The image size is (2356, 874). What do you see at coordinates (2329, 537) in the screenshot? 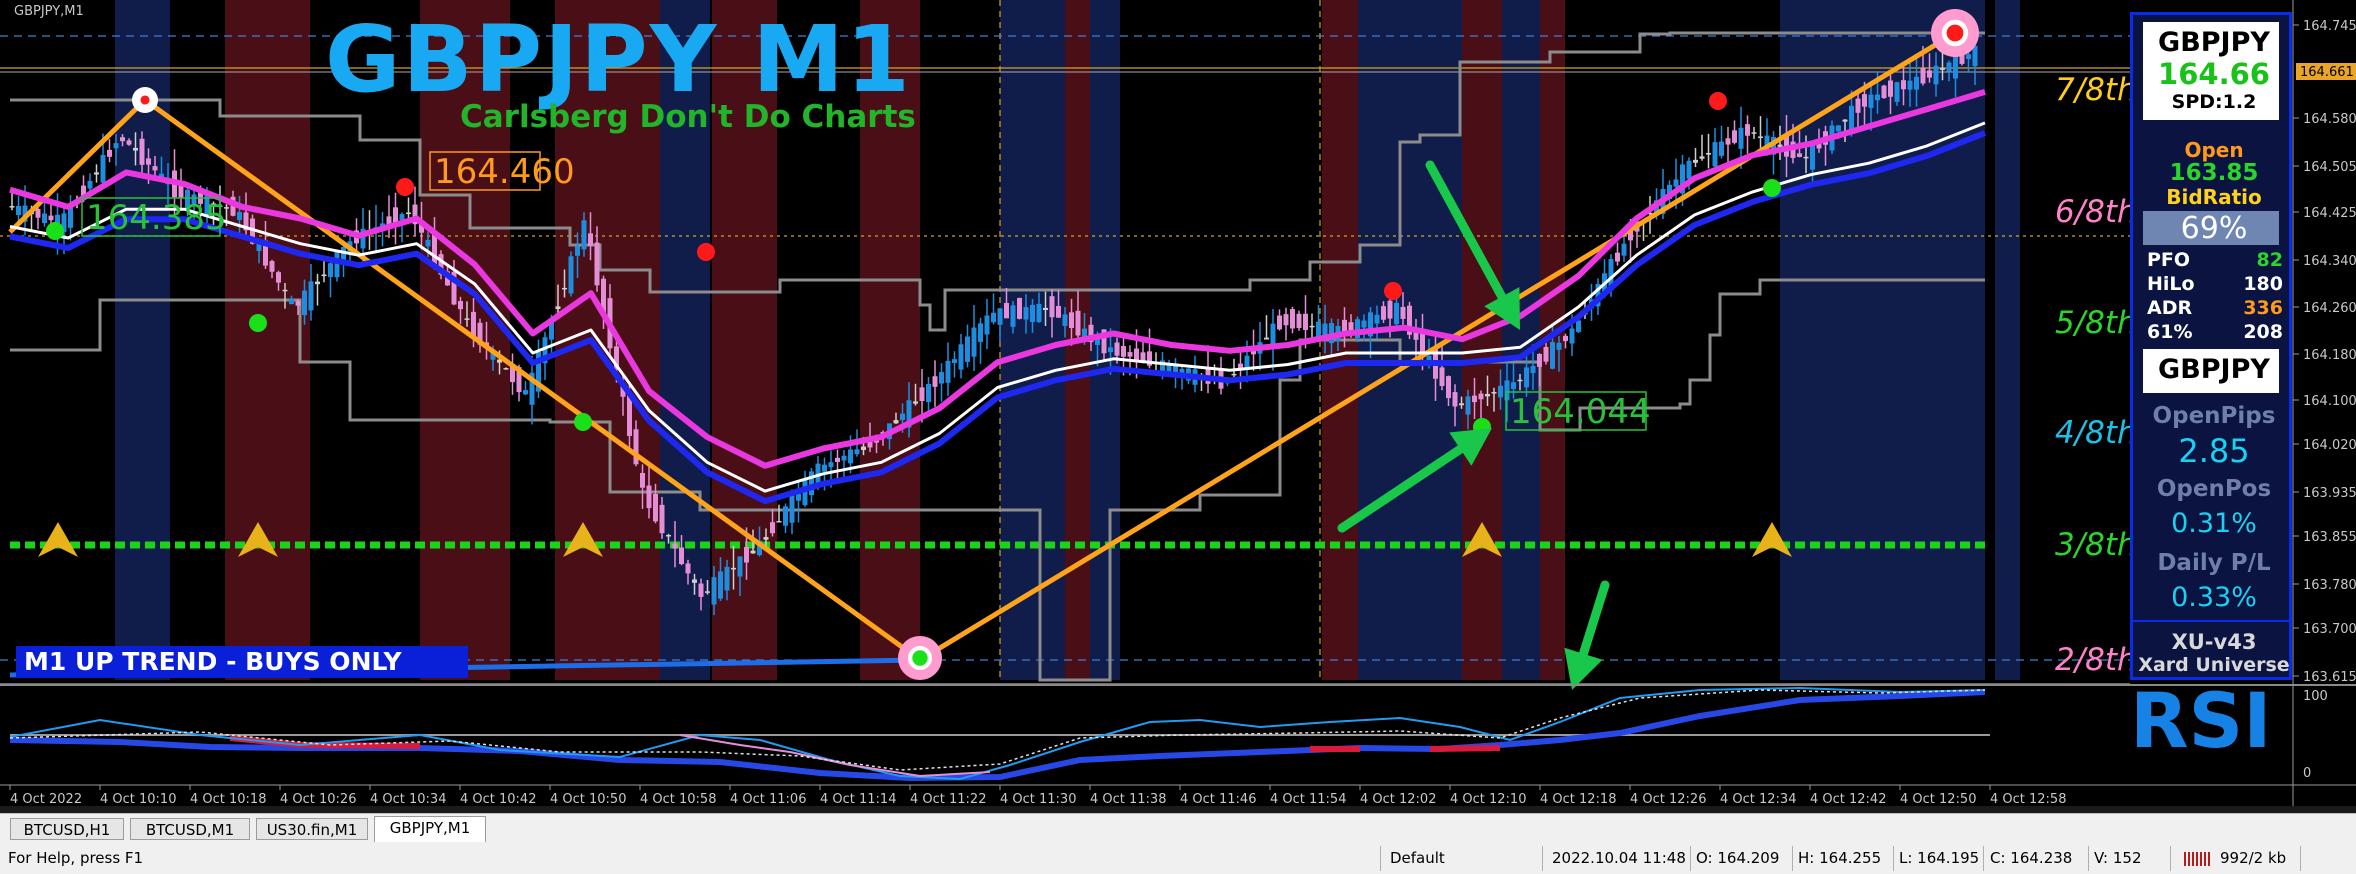
I see `y-tick-label: 163.855` at bounding box center [2329, 537].